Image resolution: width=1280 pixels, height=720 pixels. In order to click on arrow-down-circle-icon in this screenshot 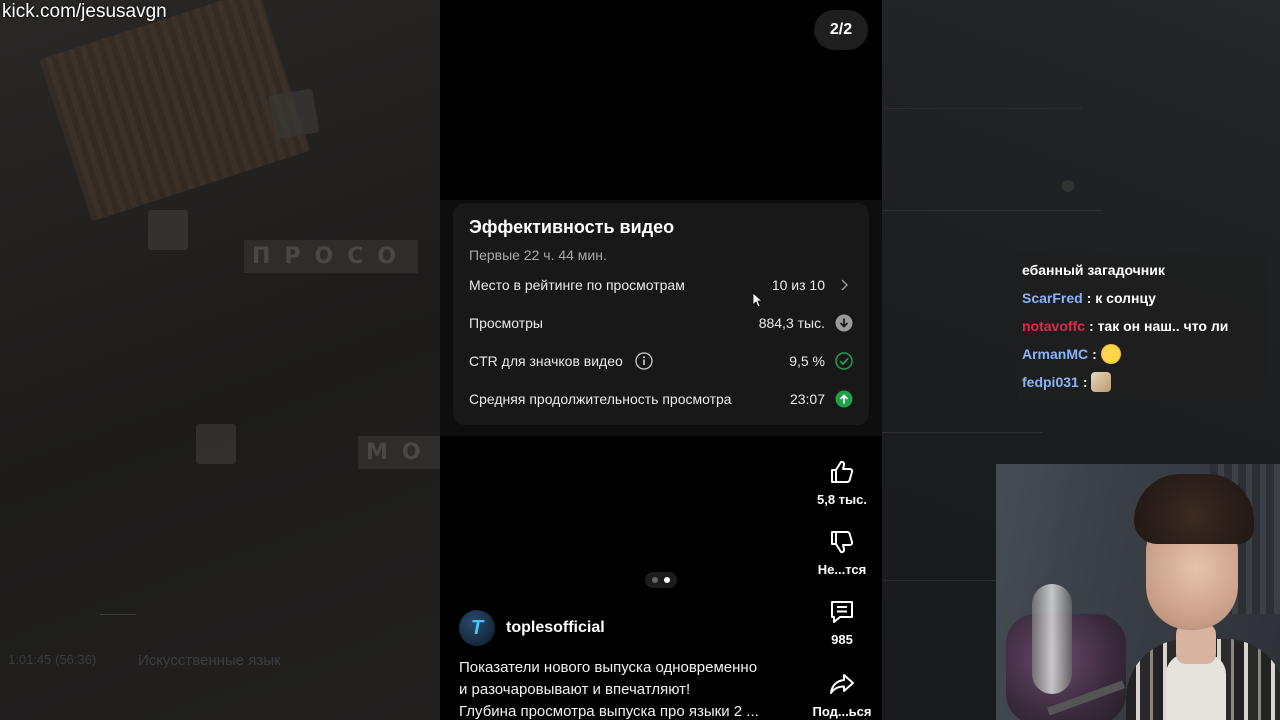, I will do `click(844, 323)`.